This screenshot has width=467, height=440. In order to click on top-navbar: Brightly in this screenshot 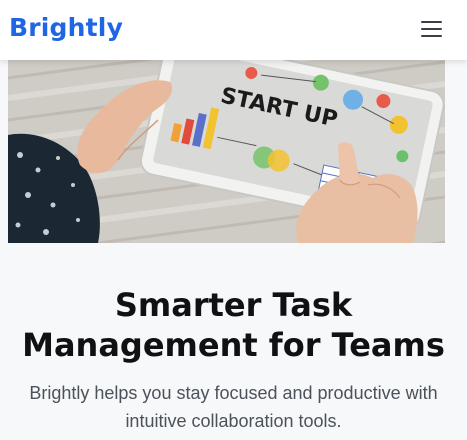, I will do `click(233, 30)`.